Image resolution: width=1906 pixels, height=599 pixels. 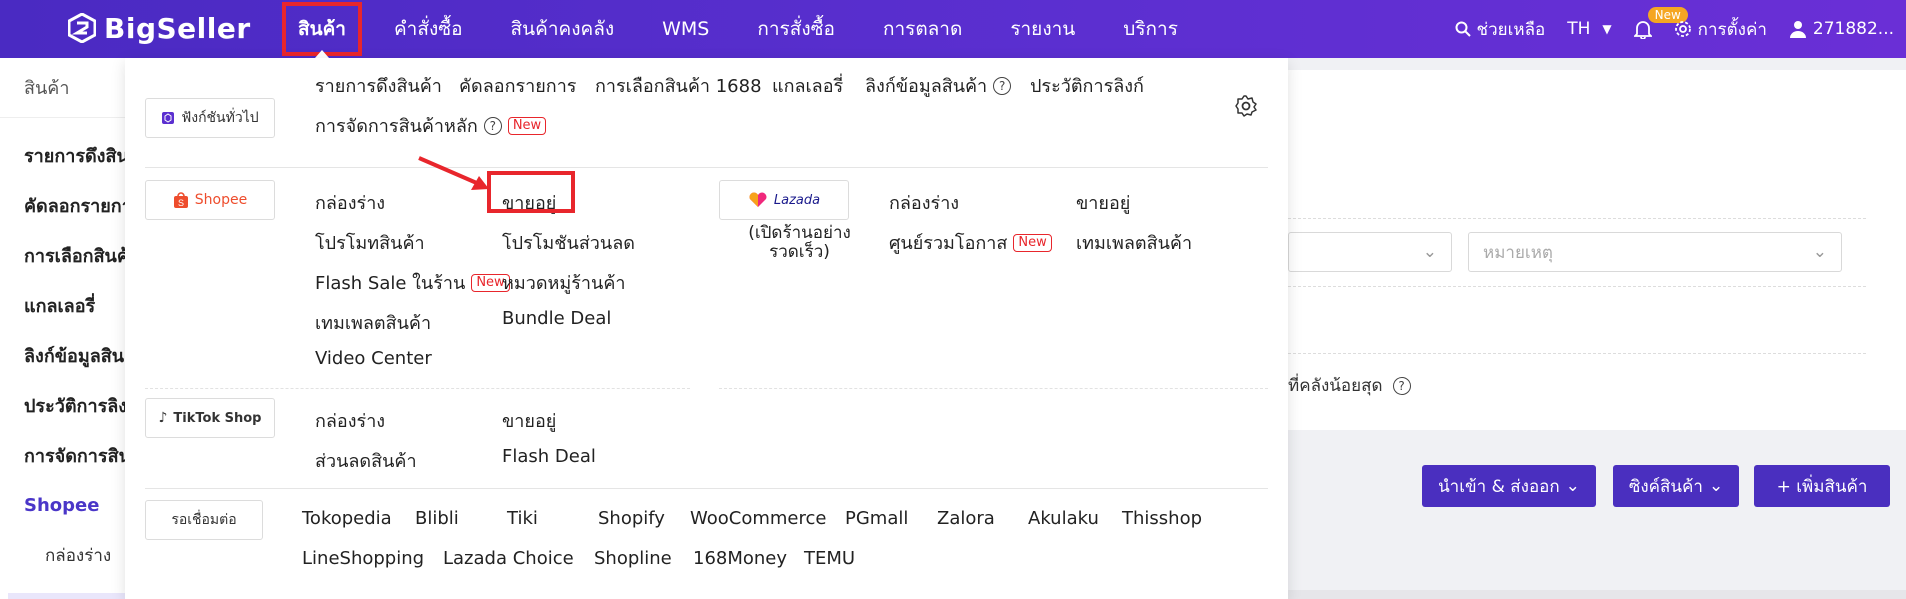 I want to click on min-stock-filter: ที่คลังน้อยสุด ?, so click(x=1349, y=385).